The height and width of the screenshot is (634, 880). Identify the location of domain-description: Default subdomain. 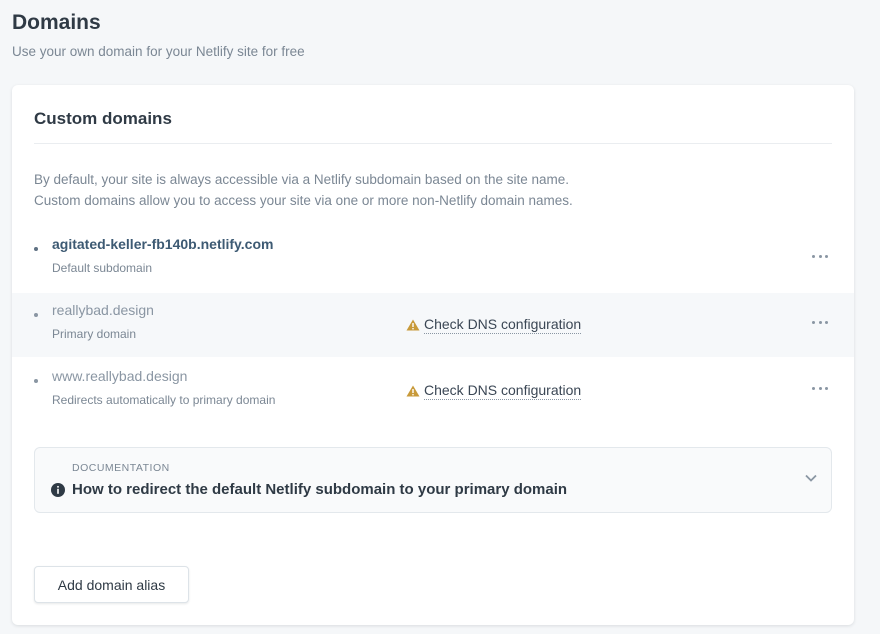
(102, 268).